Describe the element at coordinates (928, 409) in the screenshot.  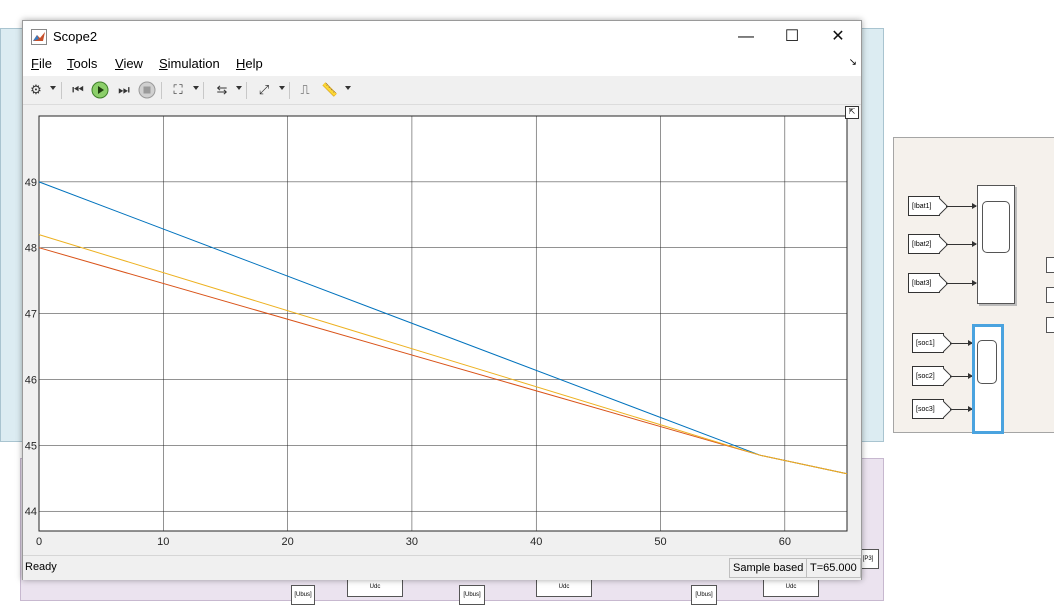
I see `goto-tag: [soc3]` at that location.